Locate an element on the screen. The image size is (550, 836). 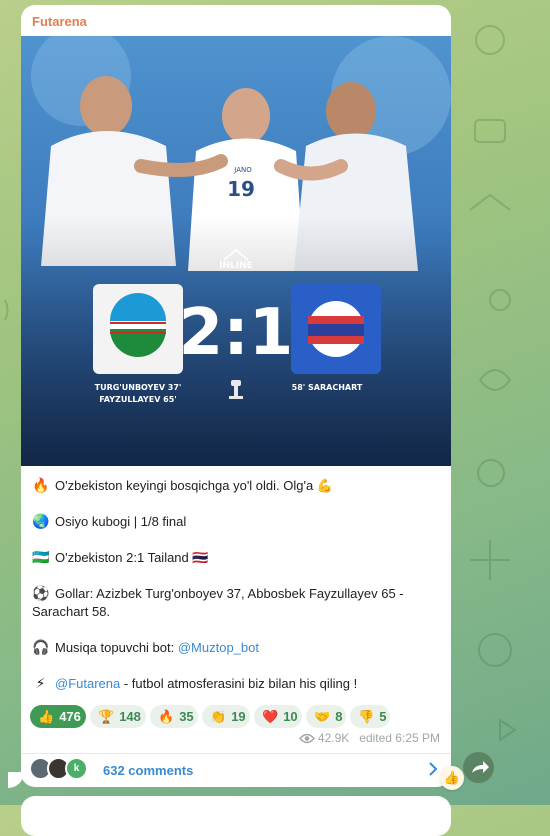
away-scorer-1: 58' SARACHART is located at coordinates (327, 387).